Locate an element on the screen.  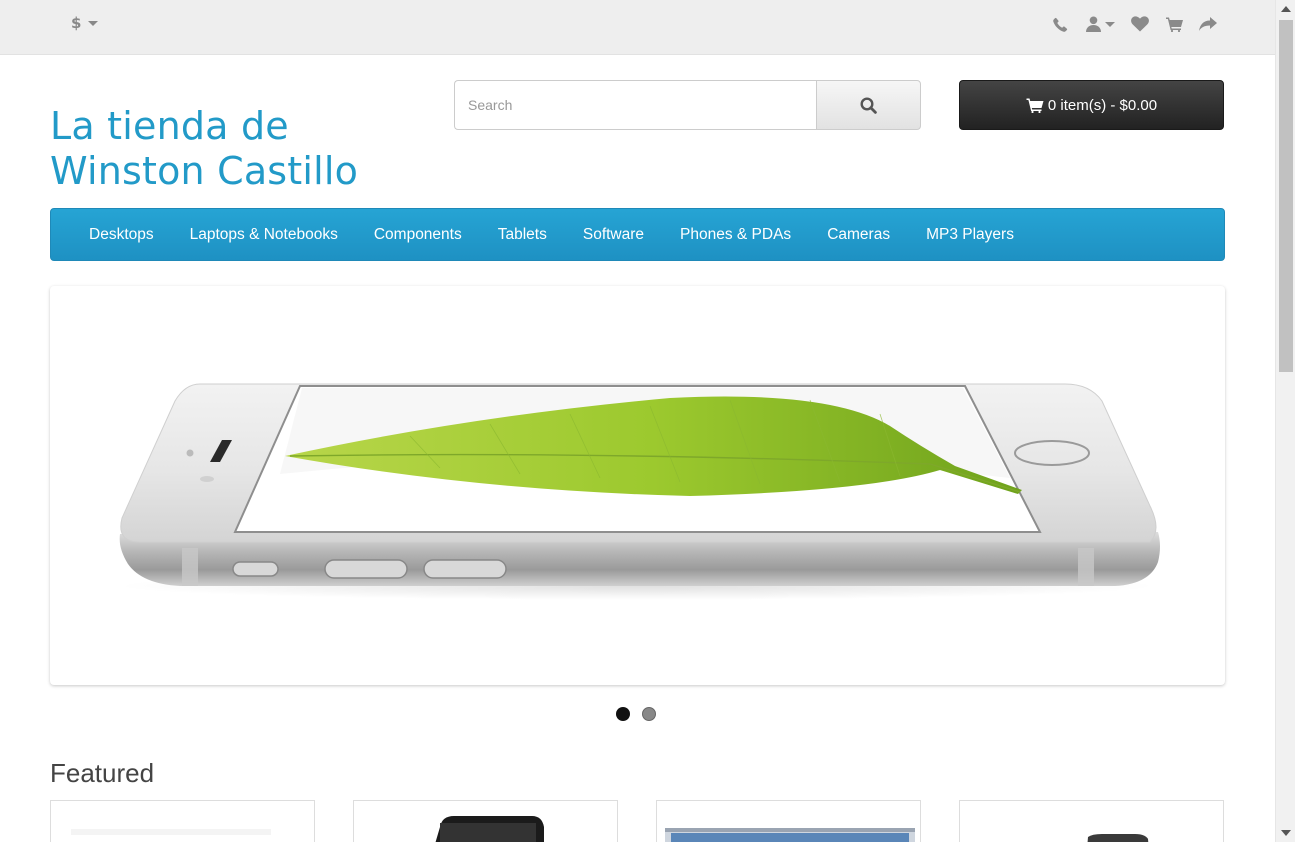
store-logo: La tienda de Winston Castillo is located at coordinates (240, 149).